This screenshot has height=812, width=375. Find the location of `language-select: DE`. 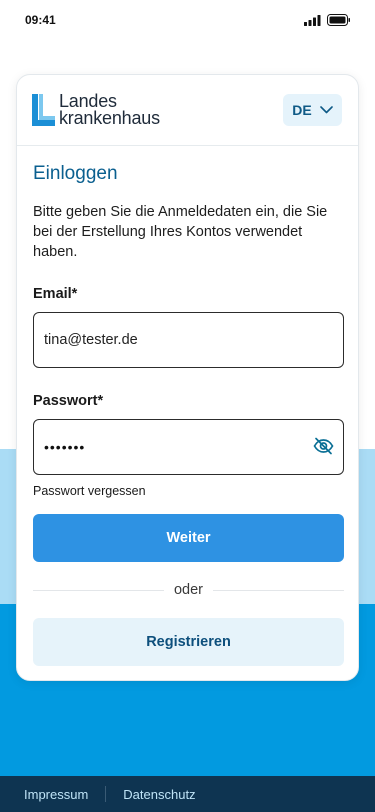

language-select: DE is located at coordinates (312, 110).